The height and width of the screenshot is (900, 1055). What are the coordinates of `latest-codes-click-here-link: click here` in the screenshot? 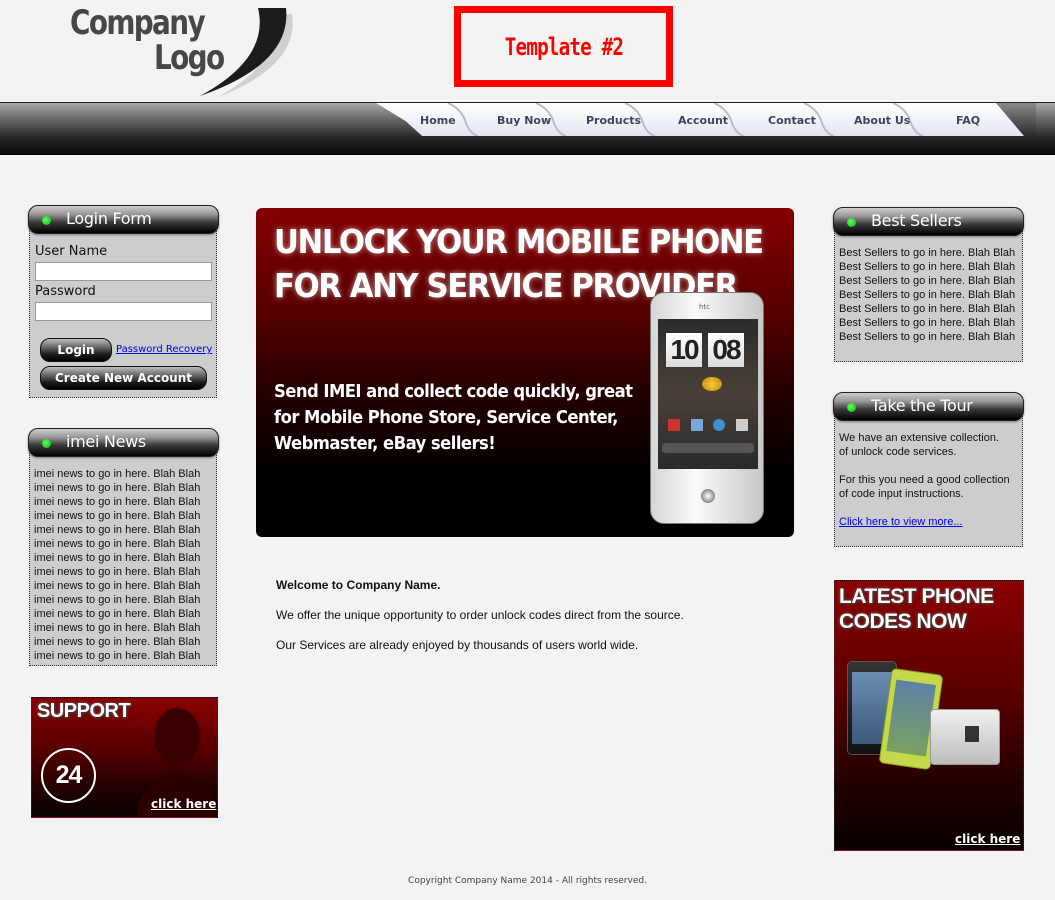 It's located at (987, 839).